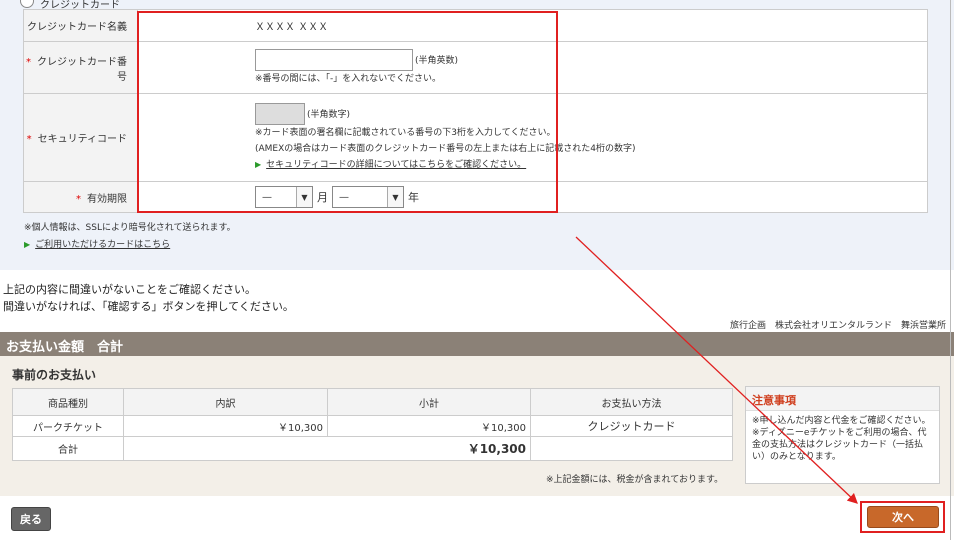 This screenshot has height=540, width=954. I want to click on card-name-label: クレジットカード名義, so click(80, 25).